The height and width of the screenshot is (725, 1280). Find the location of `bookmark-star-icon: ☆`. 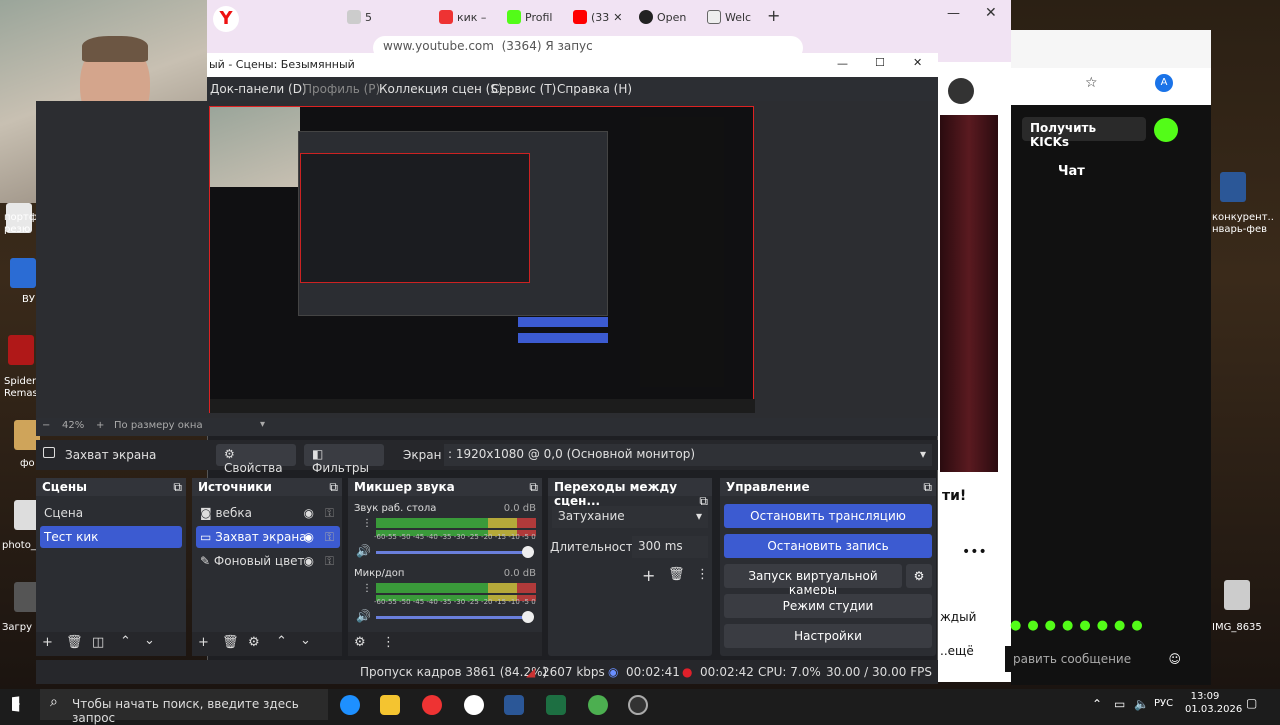

bookmark-star-icon: ☆ is located at coordinates (1091, 83).